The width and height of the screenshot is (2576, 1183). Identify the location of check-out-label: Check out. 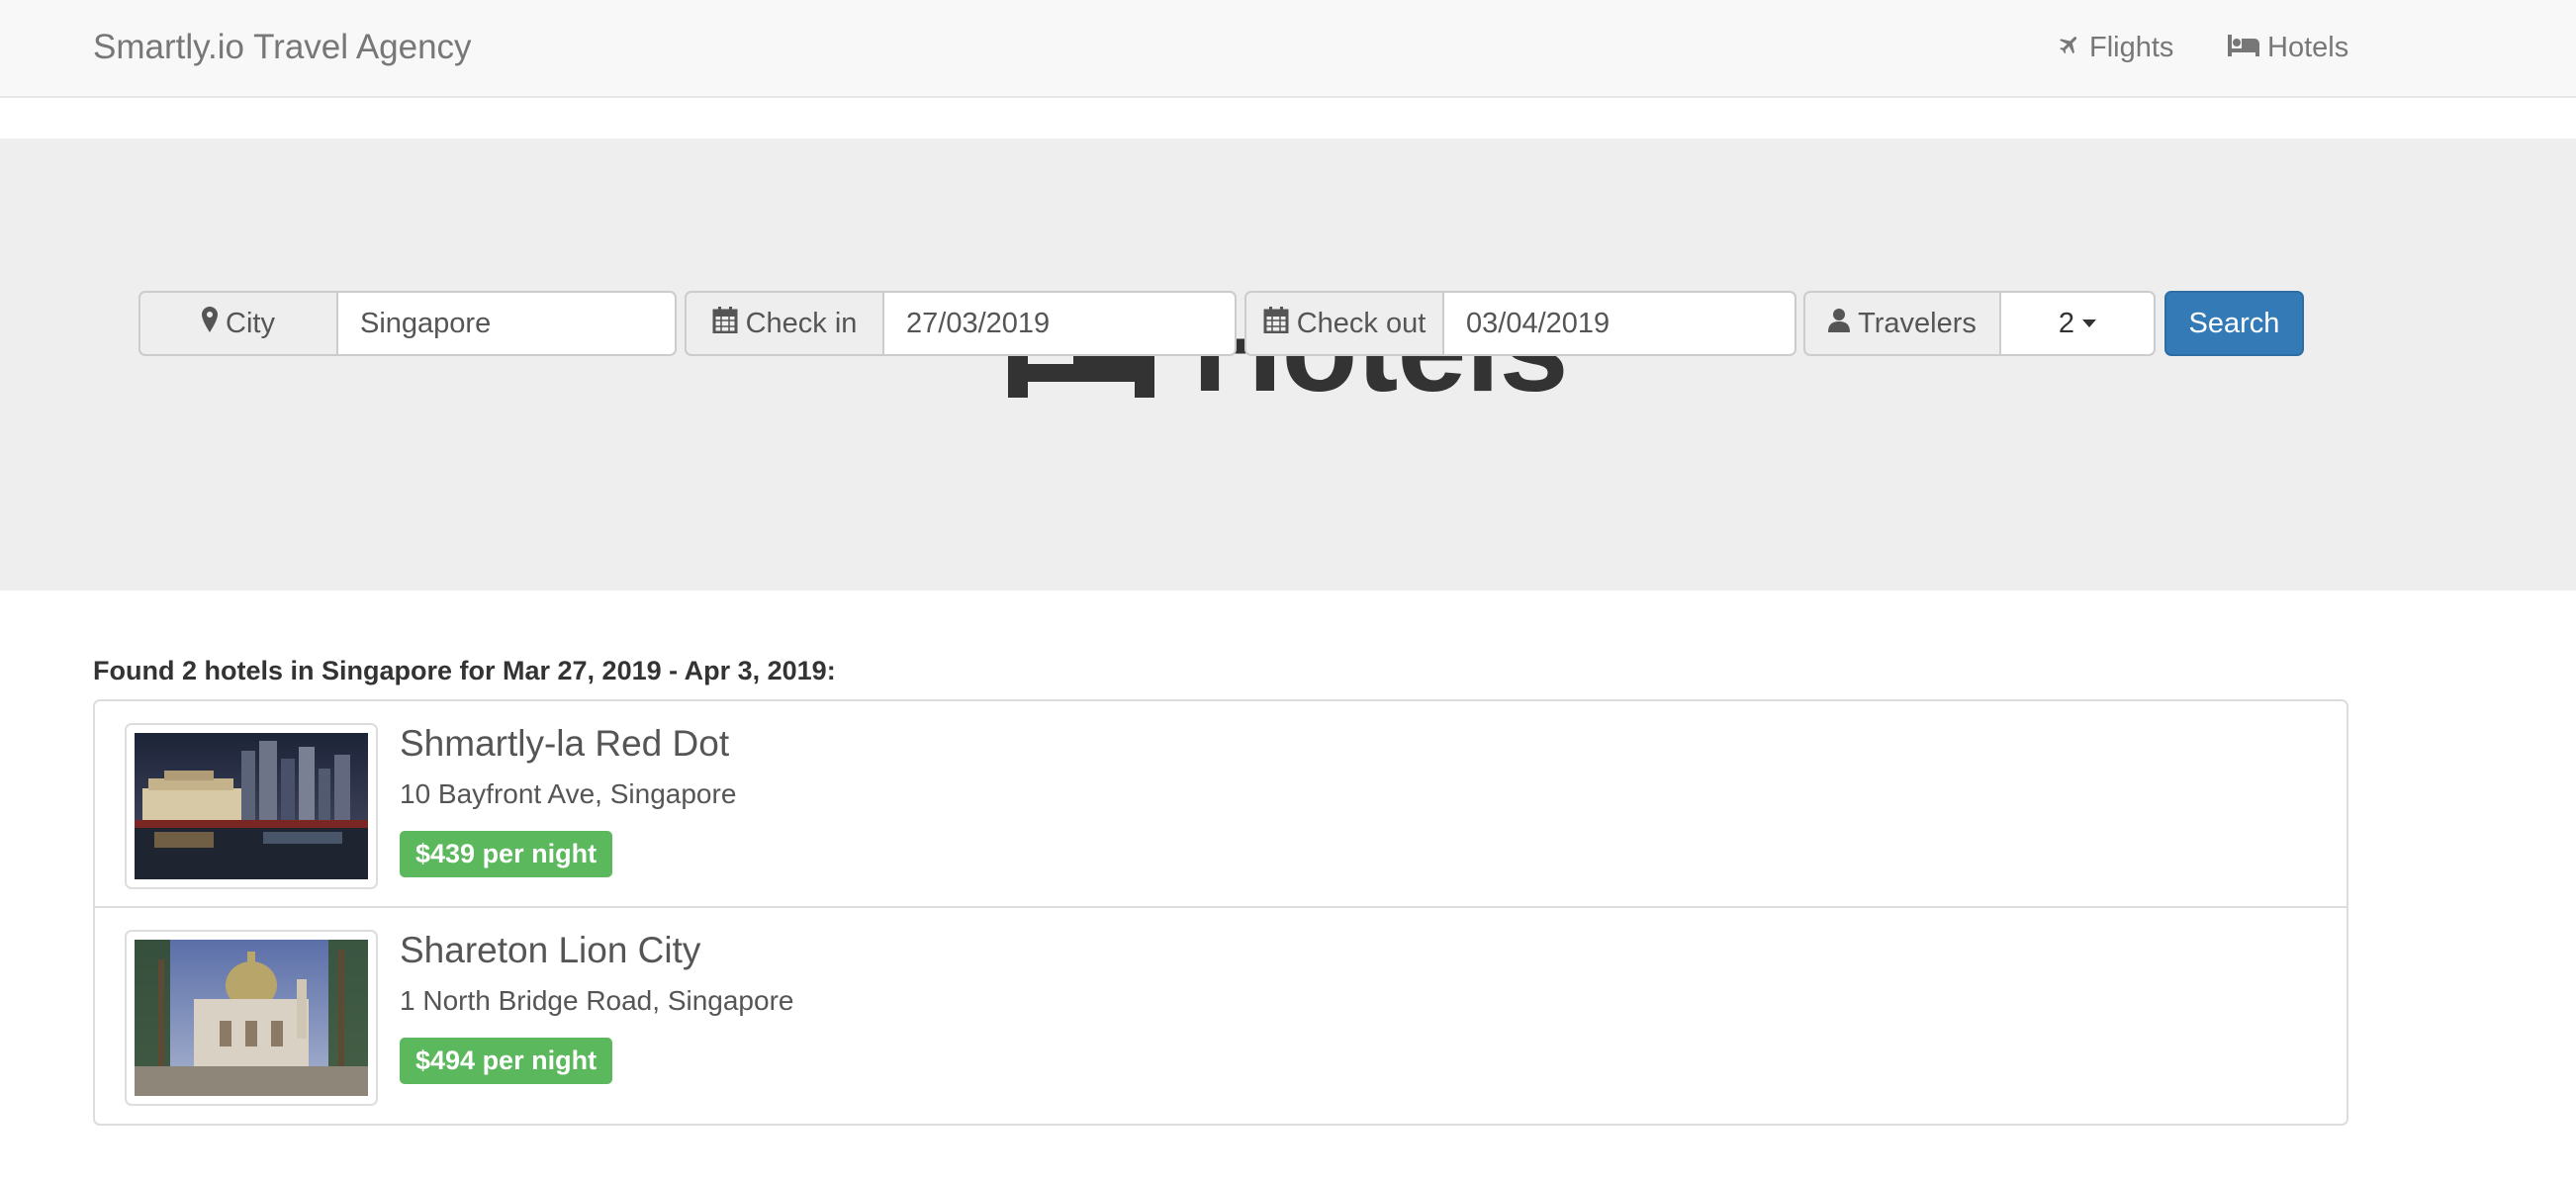
(1361, 323).